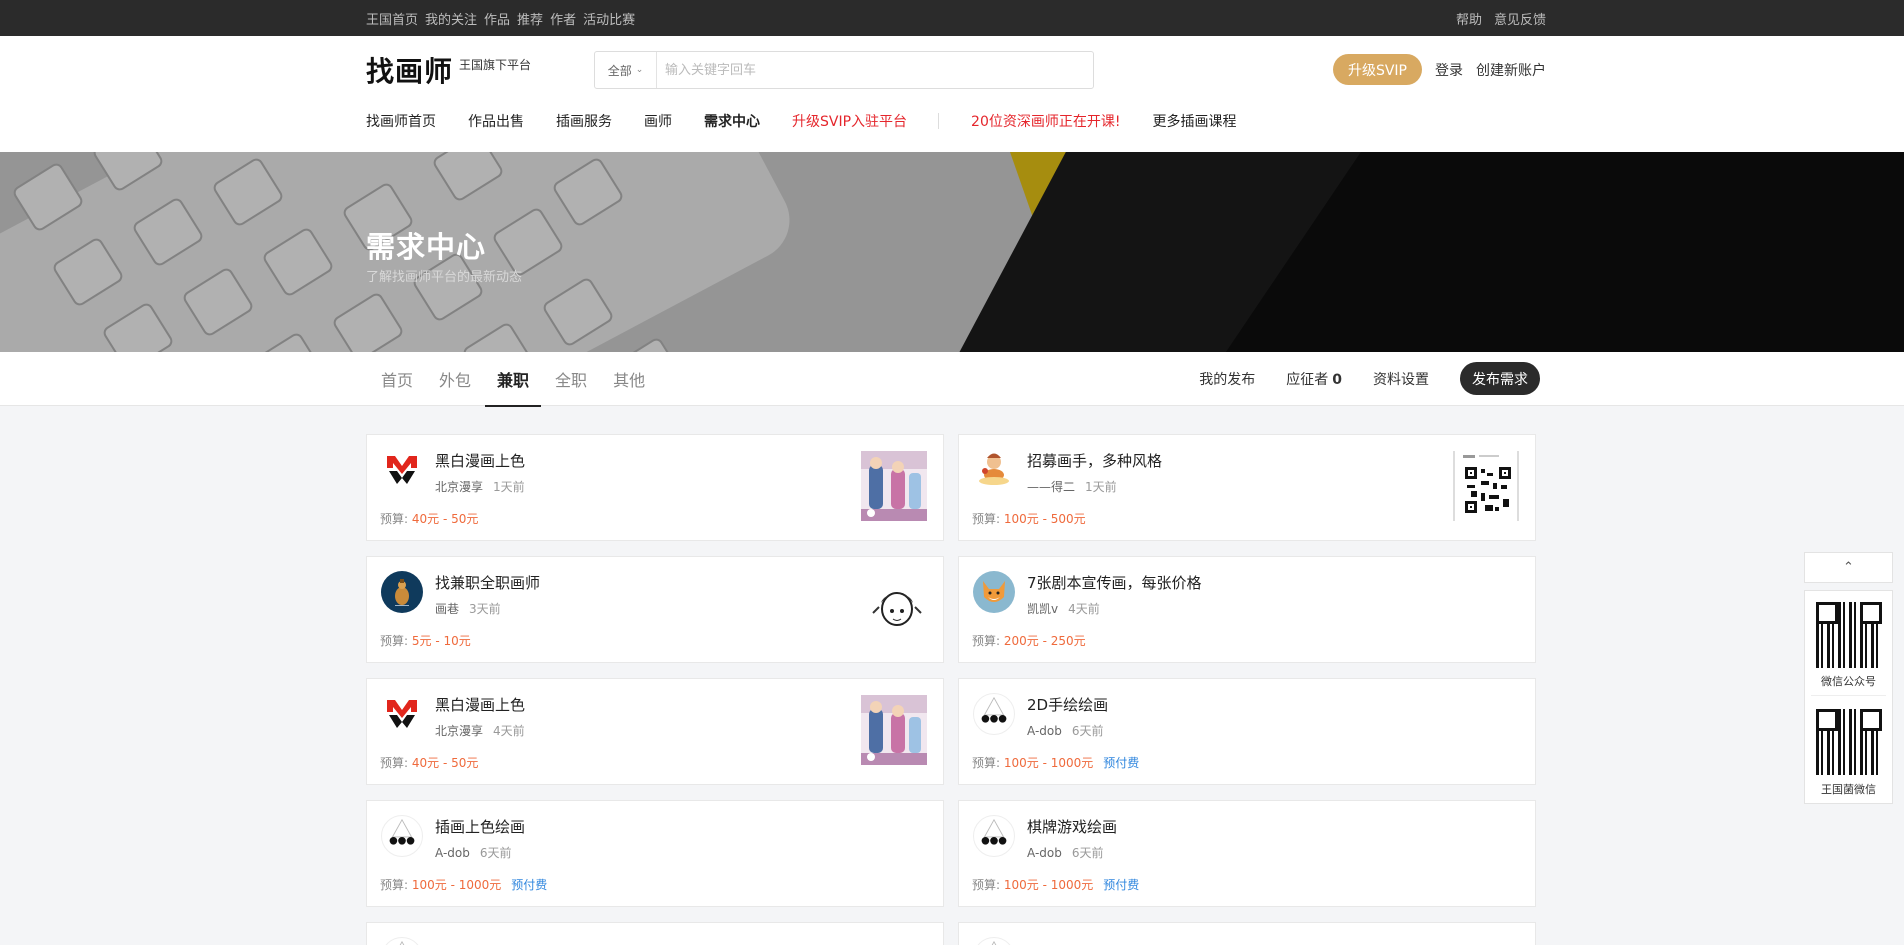  I want to click on nav-illustration-service: 插画服务, so click(584, 121).